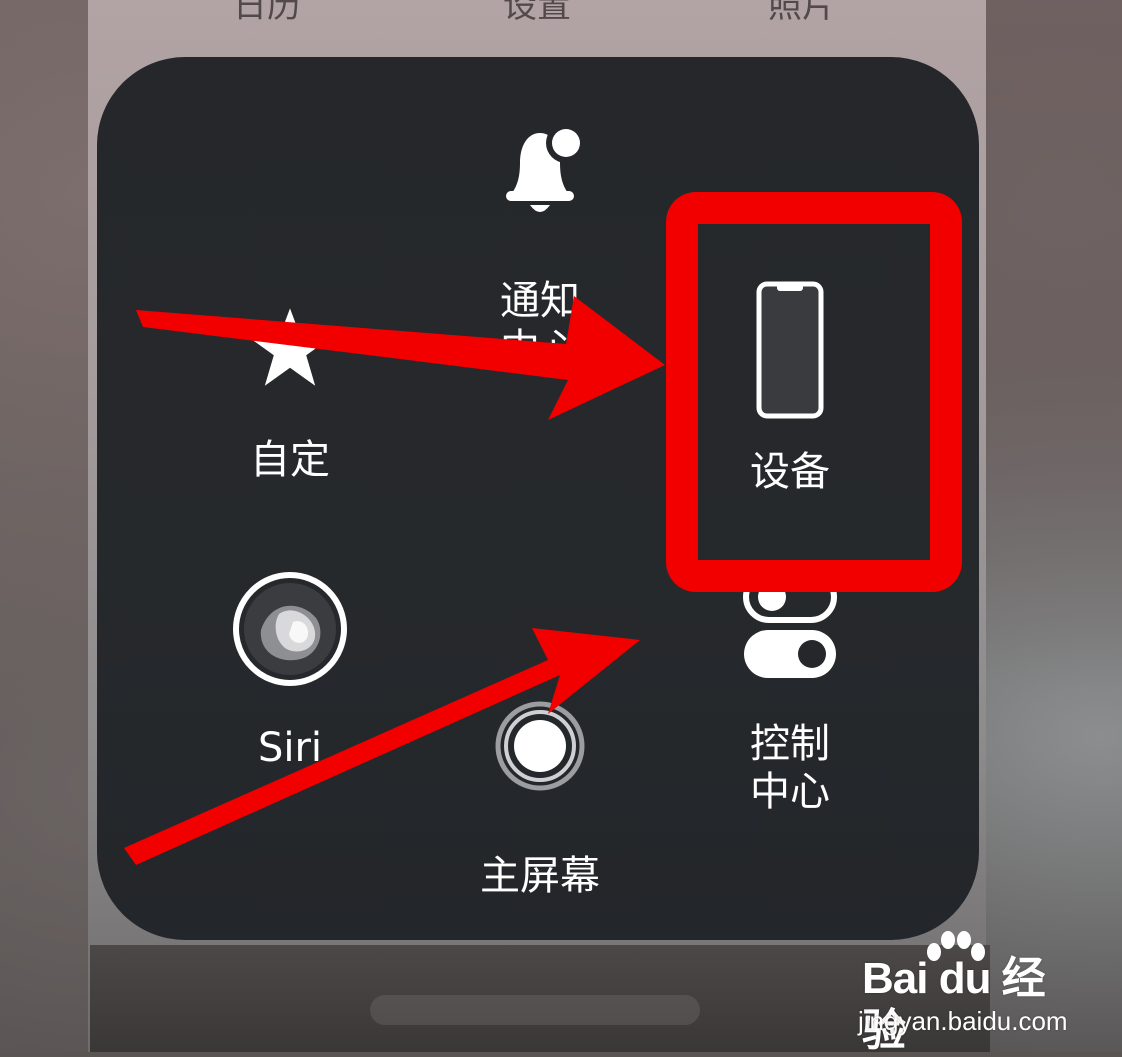  Describe the element at coordinates (954, 1004) in the screenshot. I see `baidu-brand-text: Bai du 经验` at that location.